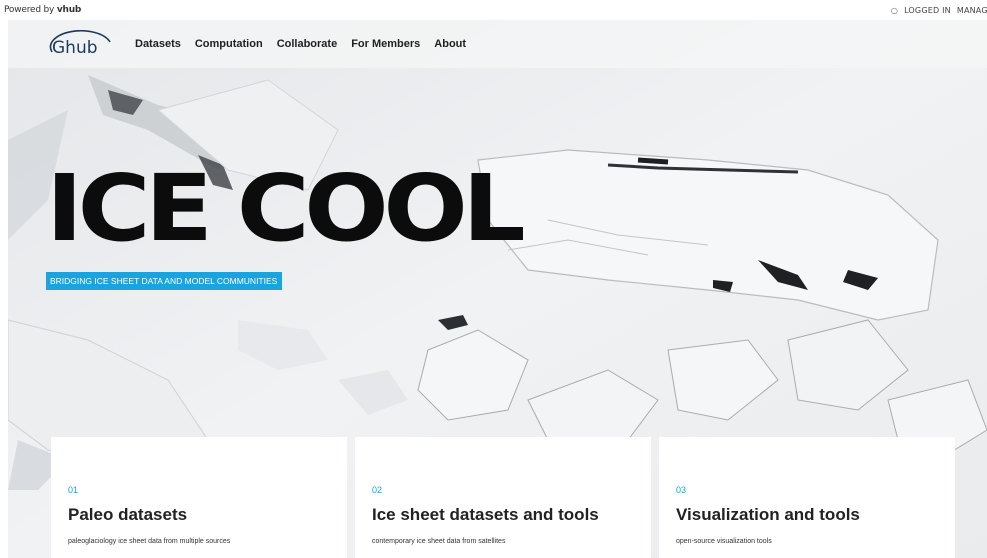 Image resolution: width=987 pixels, height=558 pixels. What do you see at coordinates (485, 514) in the screenshot?
I see `card-title: Ice sheet datasets and tools` at bounding box center [485, 514].